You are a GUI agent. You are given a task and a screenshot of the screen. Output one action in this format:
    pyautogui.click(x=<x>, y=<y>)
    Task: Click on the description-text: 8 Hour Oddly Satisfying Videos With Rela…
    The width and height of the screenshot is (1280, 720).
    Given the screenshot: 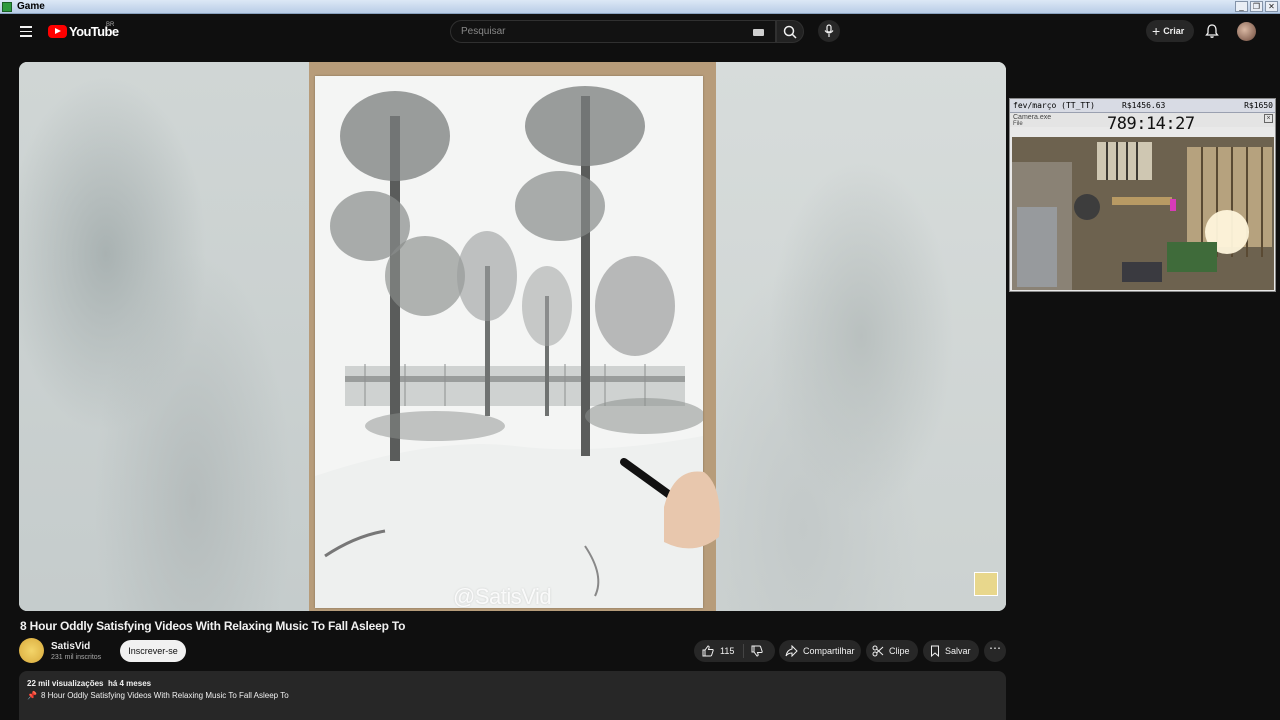 What is the action you would take?
    pyautogui.click(x=164, y=695)
    